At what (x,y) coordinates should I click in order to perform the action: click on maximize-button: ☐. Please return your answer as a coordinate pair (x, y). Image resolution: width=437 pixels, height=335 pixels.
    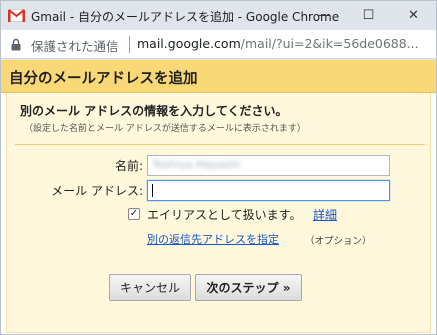
    Looking at the image, I should click on (368, 15).